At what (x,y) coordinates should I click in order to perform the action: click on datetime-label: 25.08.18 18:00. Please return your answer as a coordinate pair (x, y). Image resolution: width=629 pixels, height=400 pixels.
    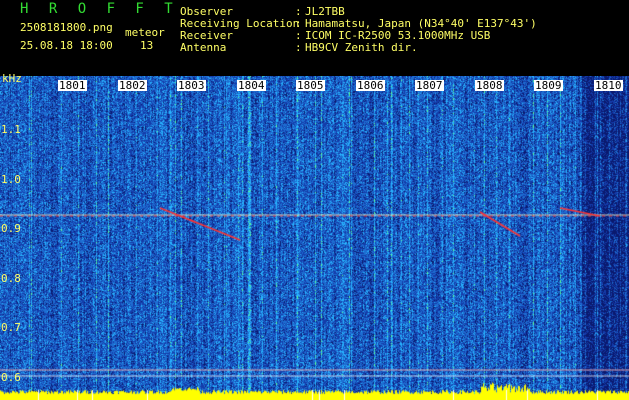
    Looking at the image, I should click on (66, 45).